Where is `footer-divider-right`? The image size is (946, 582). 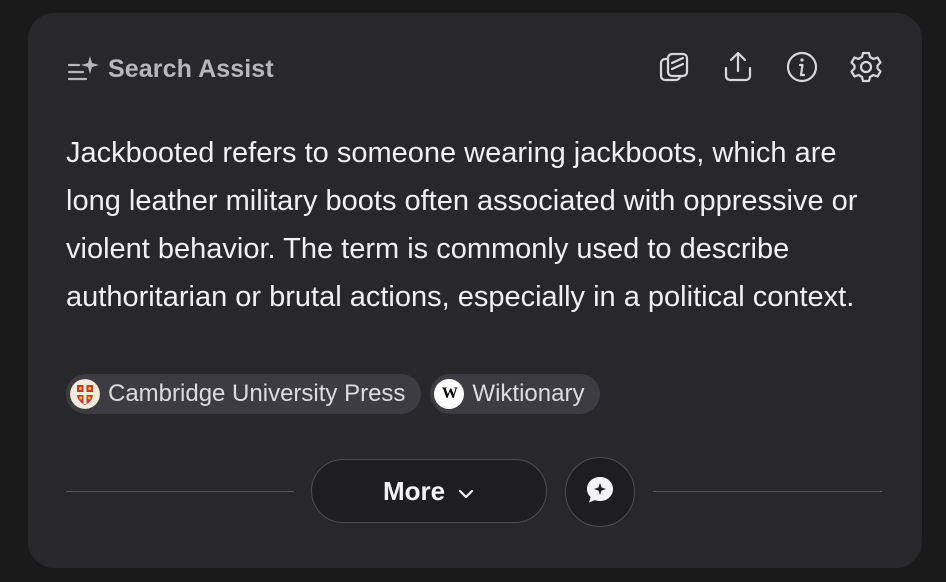
footer-divider-right is located at coordinates (767, 491).